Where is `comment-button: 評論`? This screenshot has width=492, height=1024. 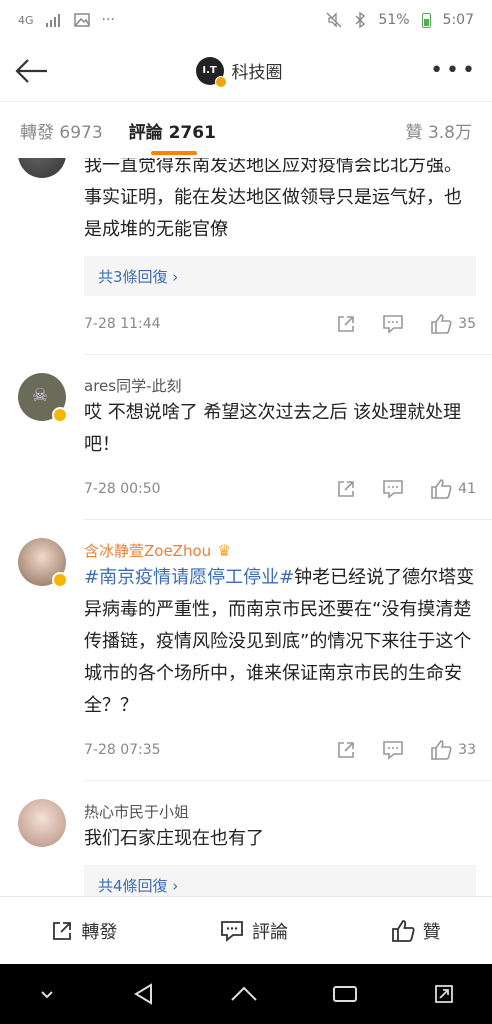 comment-button: 評論 is located at coordinates (254, 931).